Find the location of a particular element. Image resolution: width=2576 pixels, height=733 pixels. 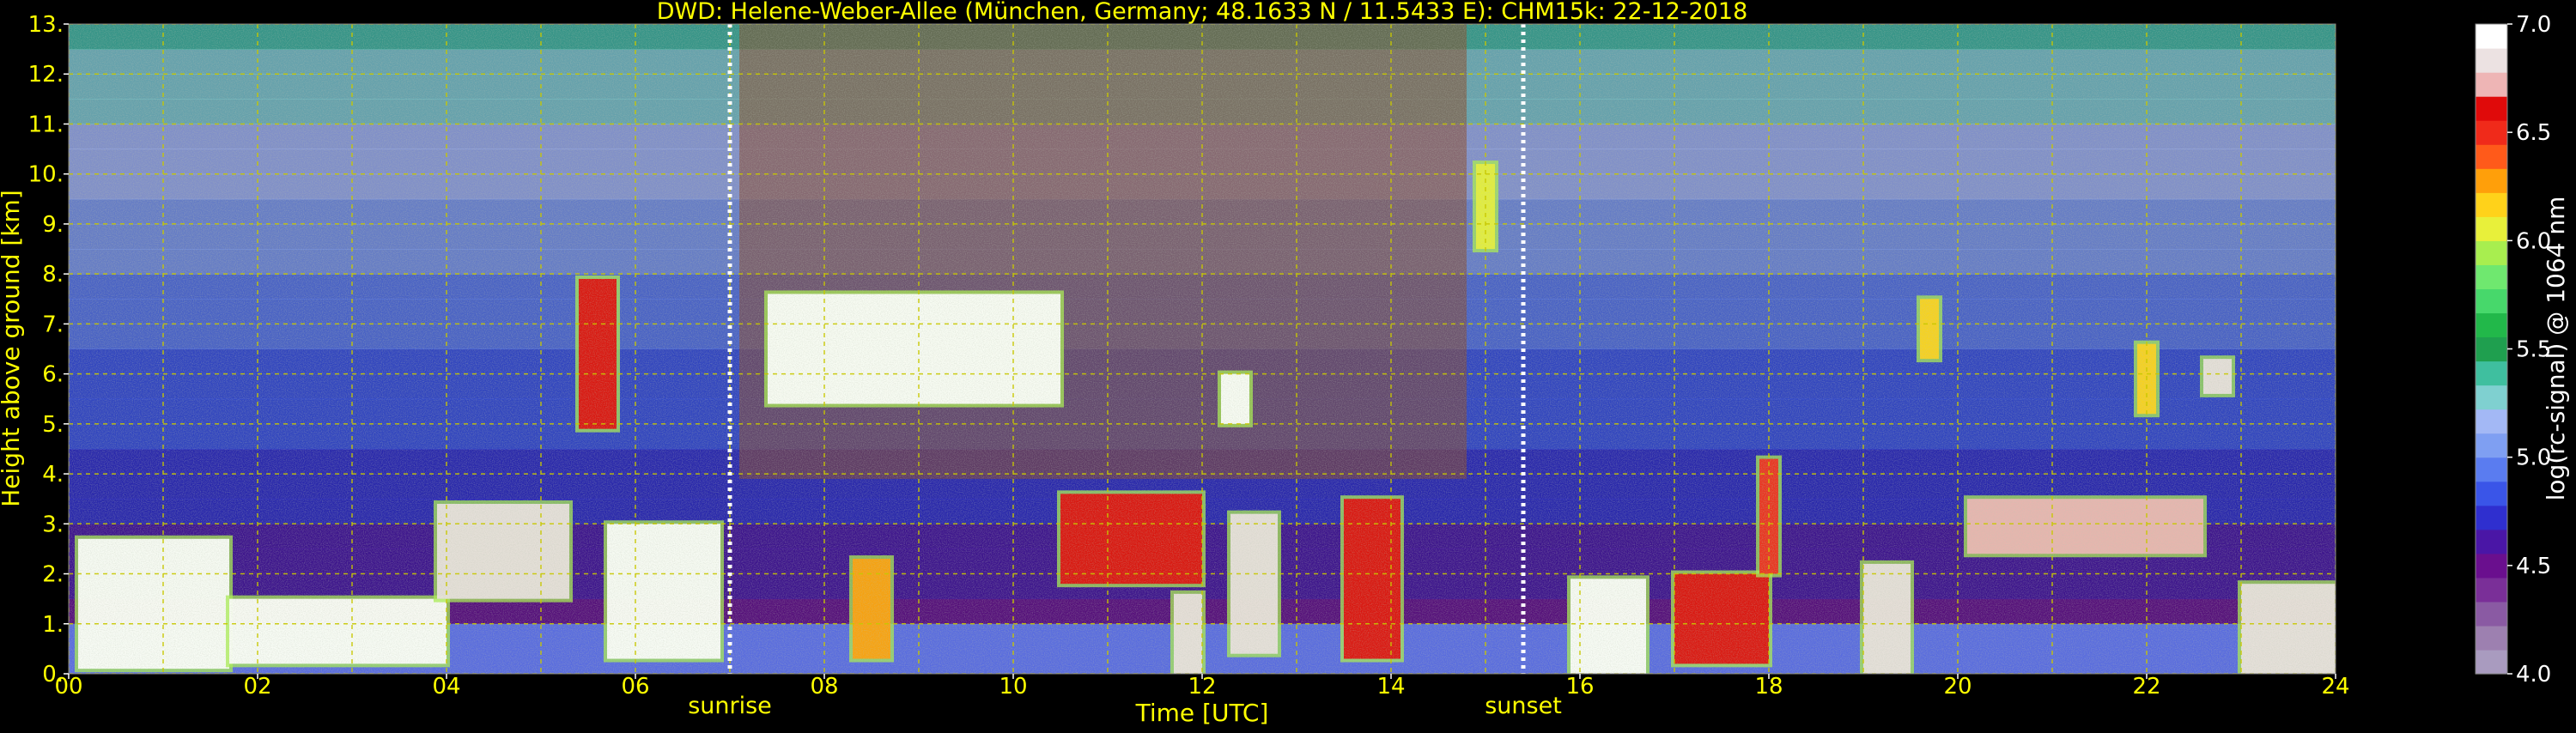

y-axis-ticks: 0.1.2.3.4.5.6.7.8.9.10.11.12.13. is located at coordinates (48, 350).